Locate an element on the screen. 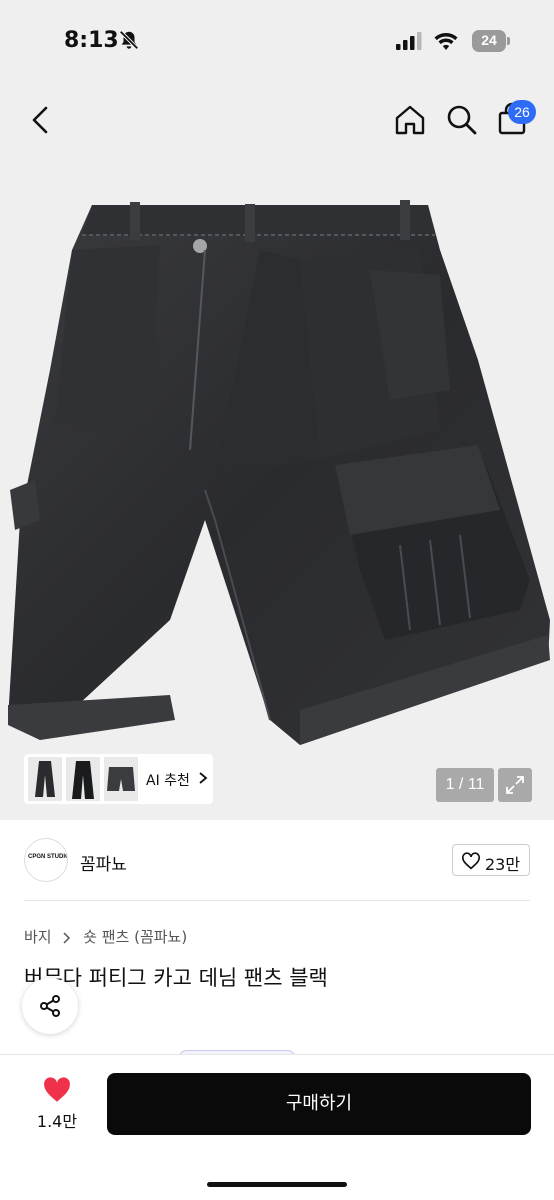 This screenshot has height=1200, width=554. cart-count-badge: 26 is located at coordinates (522, 112).